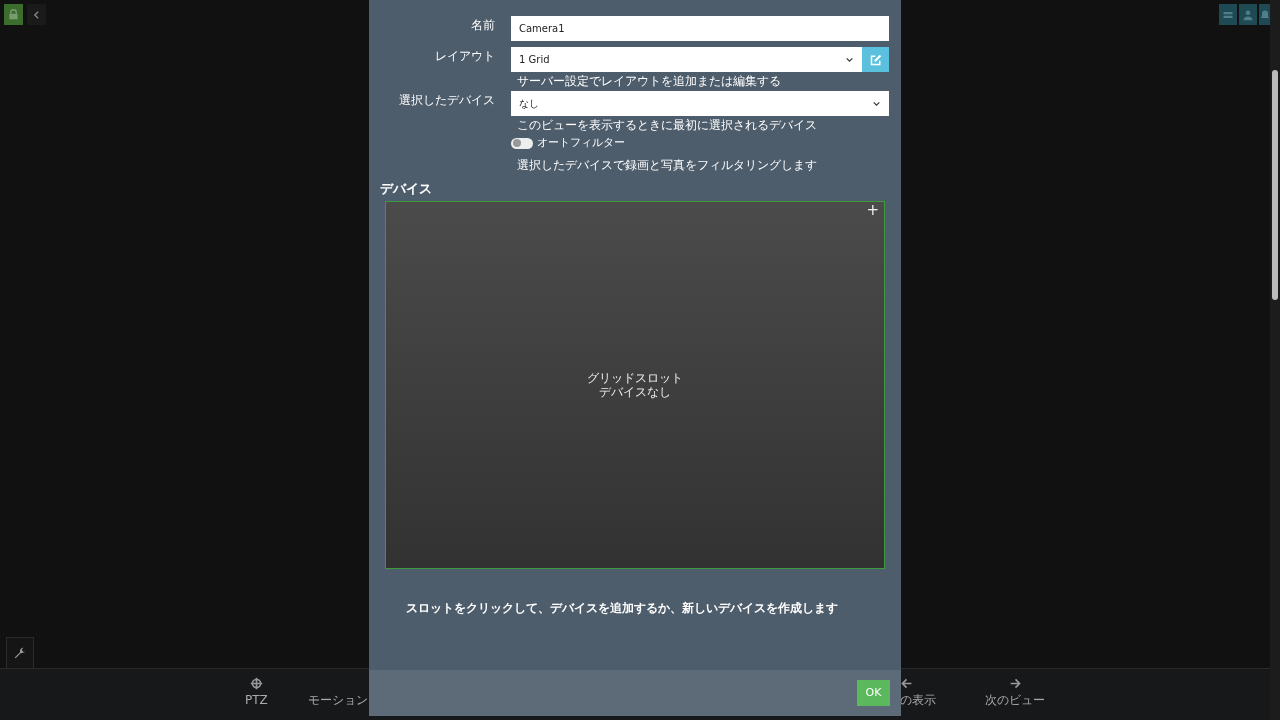 Image resolution: width=1280 pixels, height=720 pixels. I want to click on slot-text: グリッドスロット, so click(635, 377).